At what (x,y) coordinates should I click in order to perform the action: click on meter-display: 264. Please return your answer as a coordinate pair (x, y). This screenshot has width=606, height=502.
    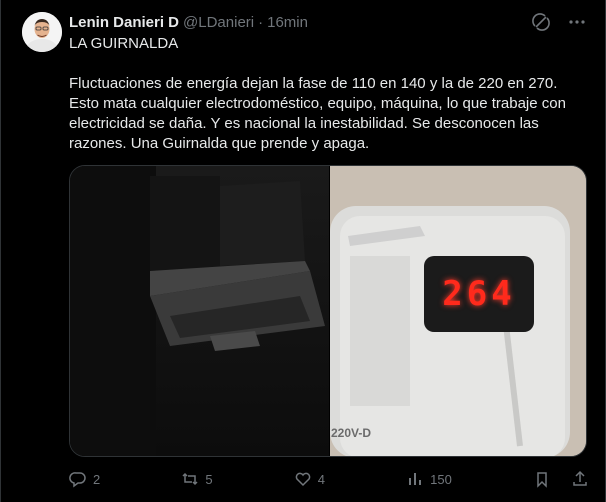
    Looking at the image, I should click on (479, 294).